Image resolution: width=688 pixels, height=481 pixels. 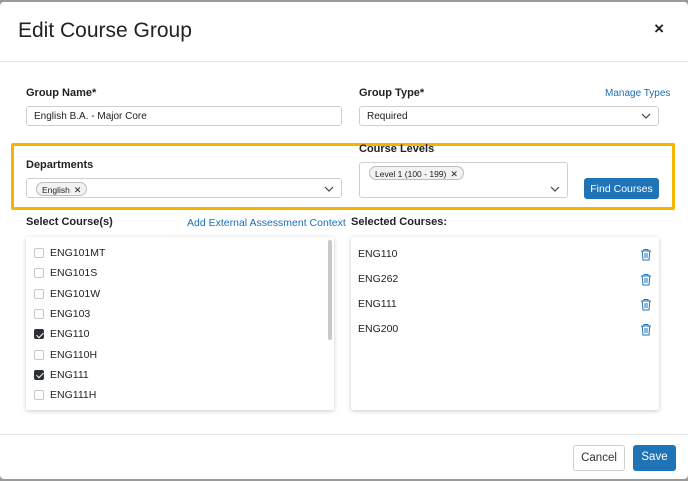 I want to click on course-code: ENG101MT, so click(x=78, y=253).